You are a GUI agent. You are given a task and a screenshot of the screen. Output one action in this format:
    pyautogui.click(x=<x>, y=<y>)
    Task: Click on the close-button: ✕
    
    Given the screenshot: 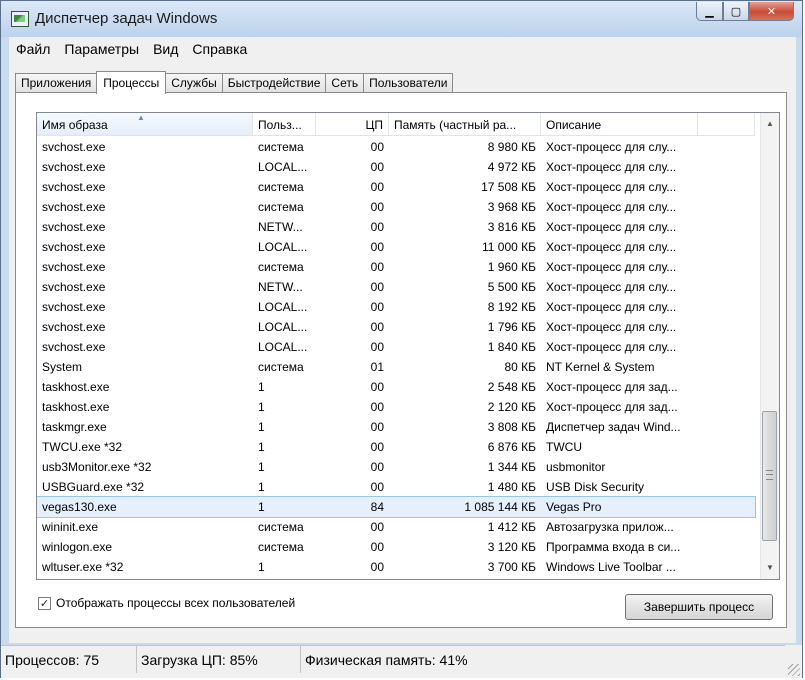 What is the action you would take?
    pyautogui.click(x=771, y=11)
    